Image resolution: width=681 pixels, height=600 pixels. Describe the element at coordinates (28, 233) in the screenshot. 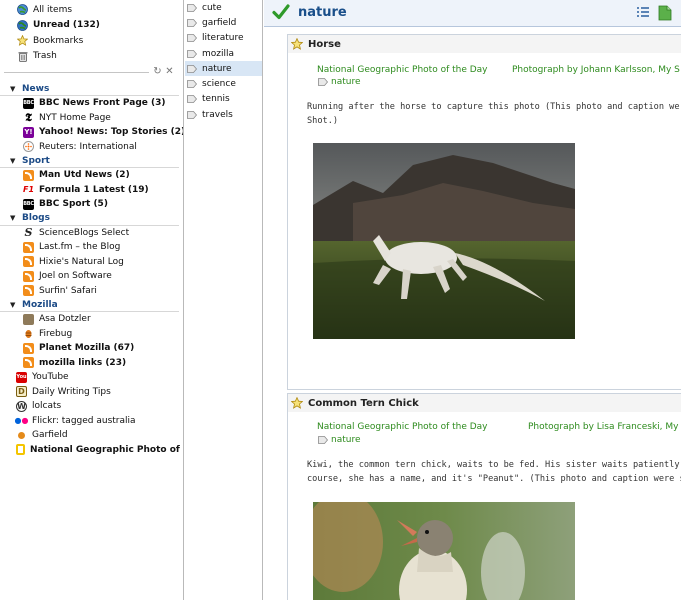

I see `scienceblogs-icon: S` at that location.